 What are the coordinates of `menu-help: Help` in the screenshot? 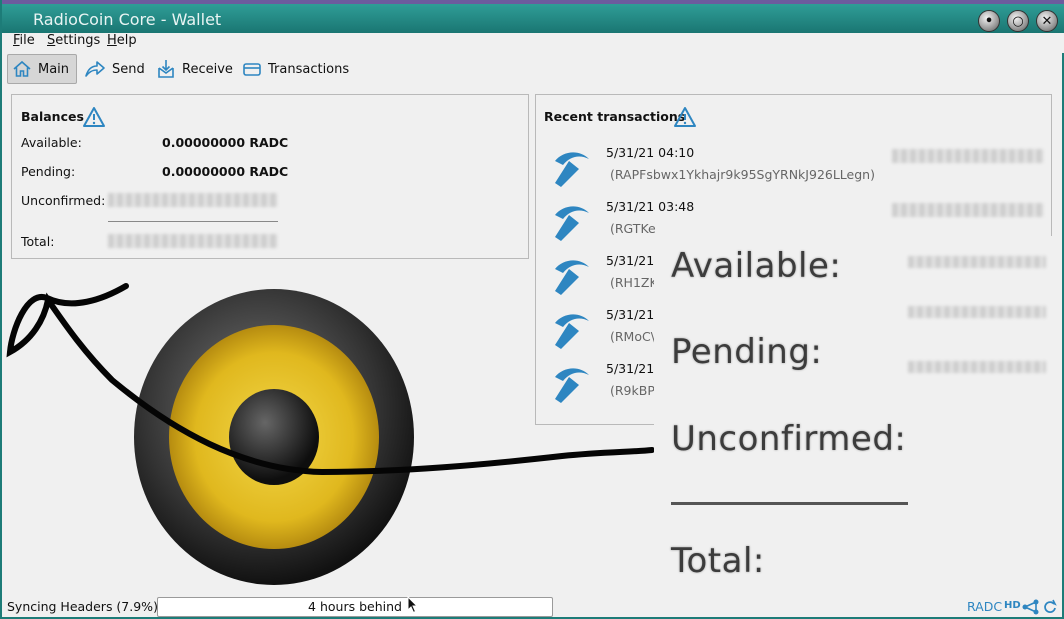 It's located at (122, 40).